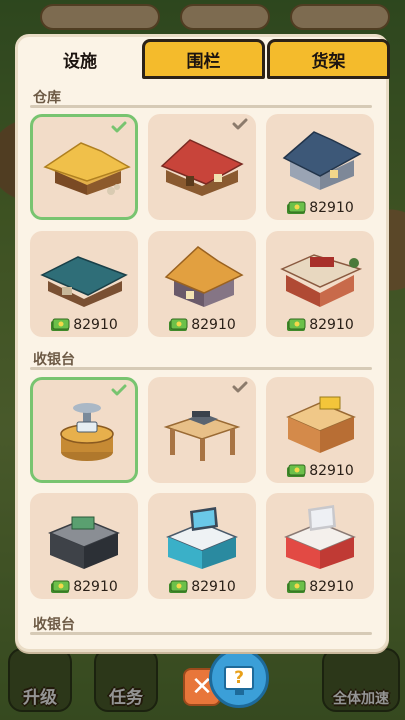  I want to click on help-question-label: ?, so click(239, 678).